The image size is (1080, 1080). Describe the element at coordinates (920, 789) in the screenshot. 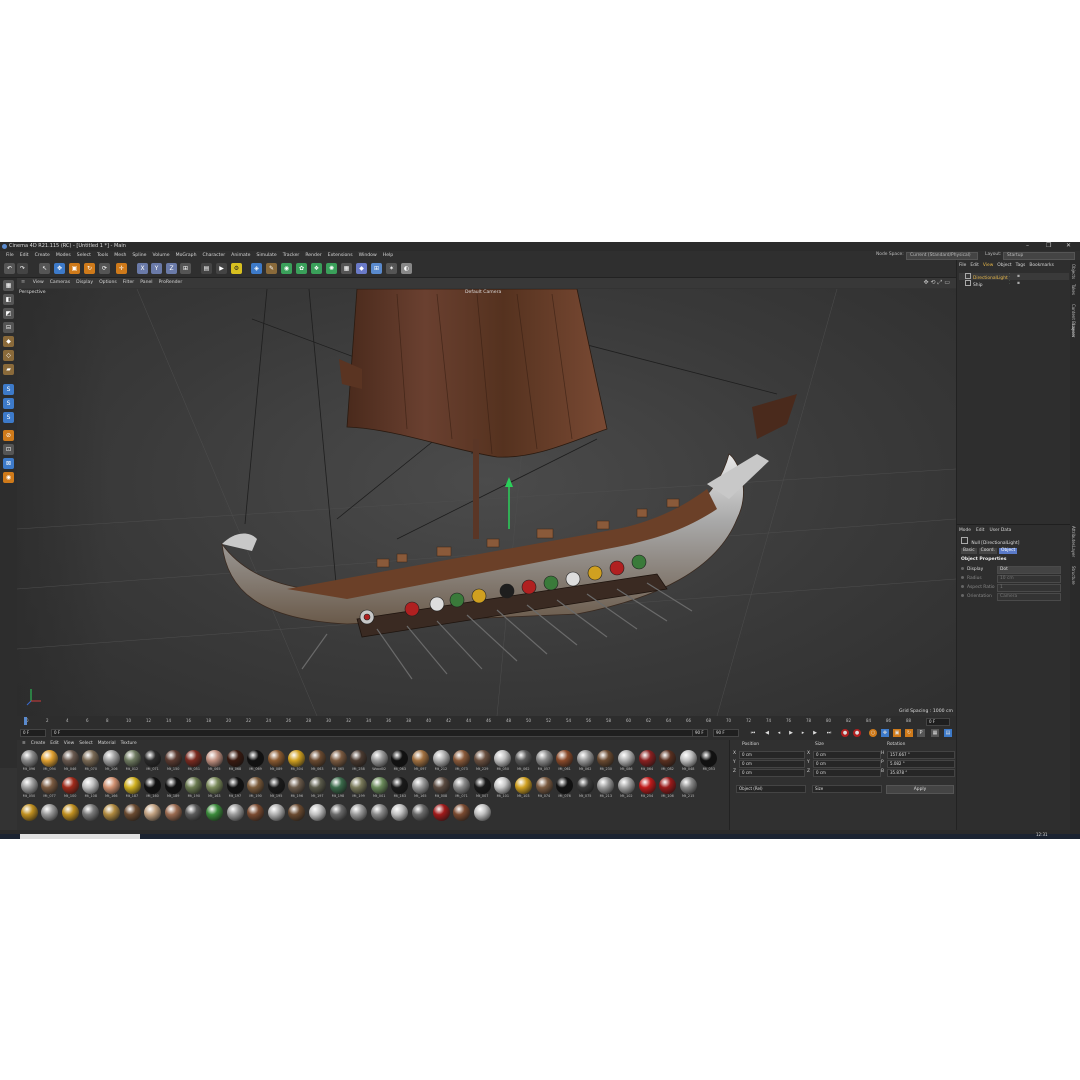

I see `apply-button: Apply` at that location.